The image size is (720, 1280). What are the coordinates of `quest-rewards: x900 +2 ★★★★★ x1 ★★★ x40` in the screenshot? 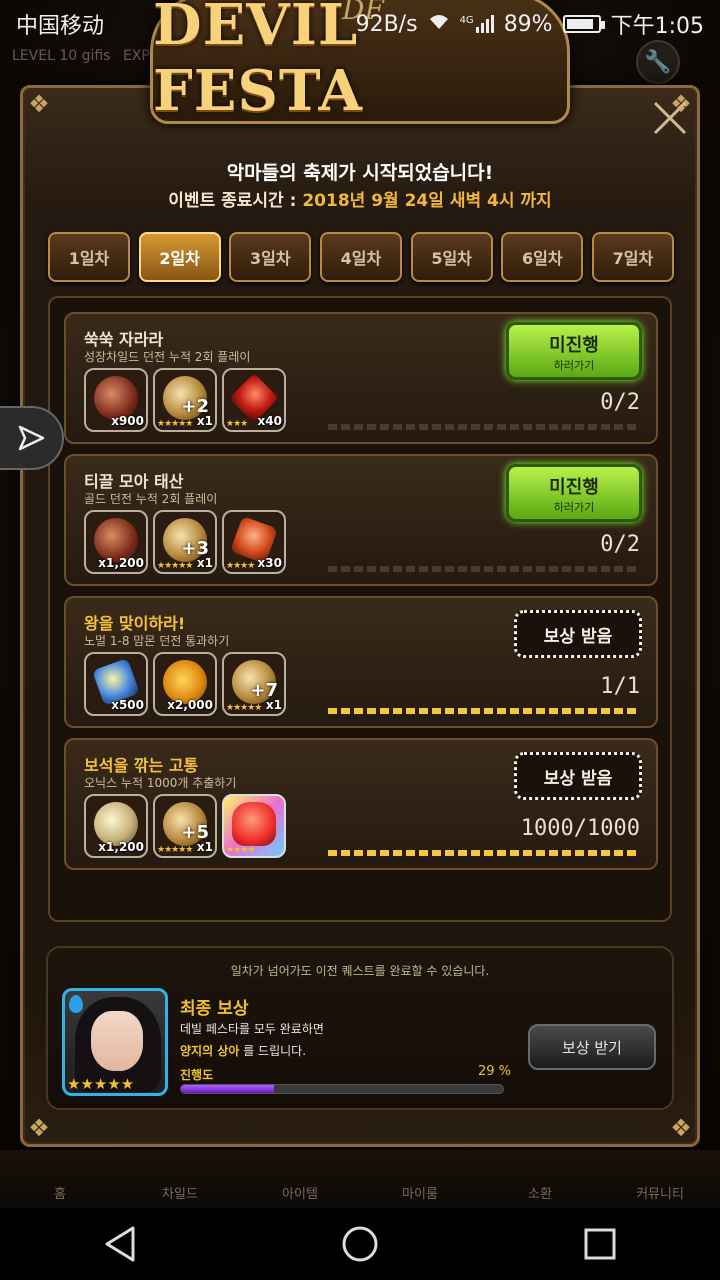 It's located at (185, 400).